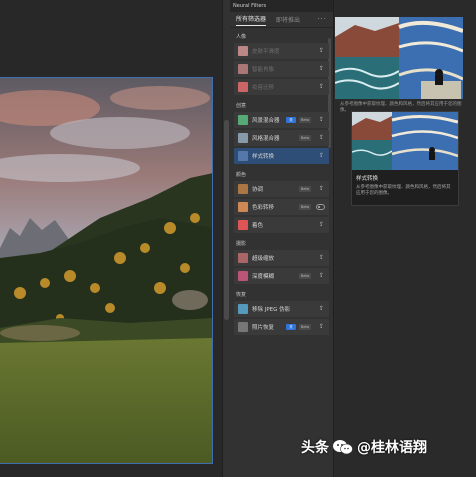 The image size is (476, 477). I want to click on filter-tabs: 所有筛选器 即将推出 ···, so click(281, 20).